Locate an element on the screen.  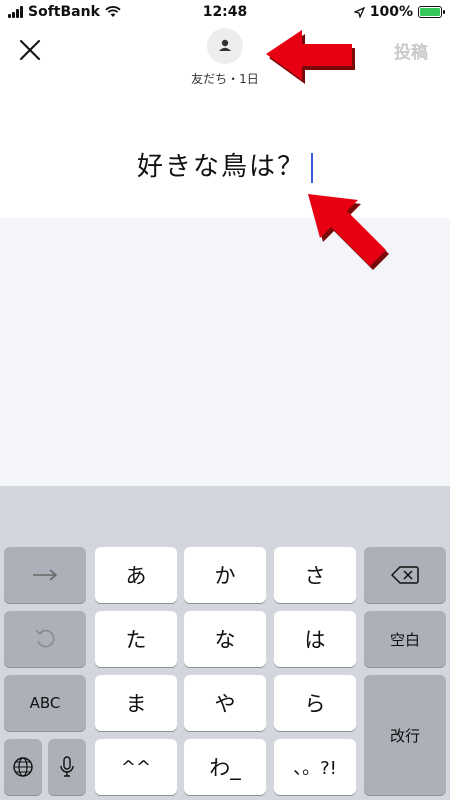
delete-key is located at coordinates (405, 575).